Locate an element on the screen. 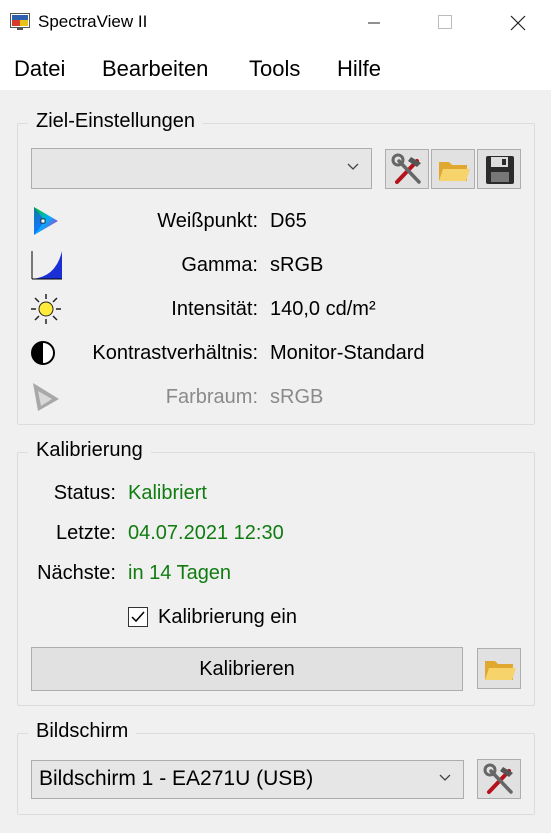 Image resolution: width=551 pixels, height=833 pixels. calibration-open-button is located at coordinates (499, 668).